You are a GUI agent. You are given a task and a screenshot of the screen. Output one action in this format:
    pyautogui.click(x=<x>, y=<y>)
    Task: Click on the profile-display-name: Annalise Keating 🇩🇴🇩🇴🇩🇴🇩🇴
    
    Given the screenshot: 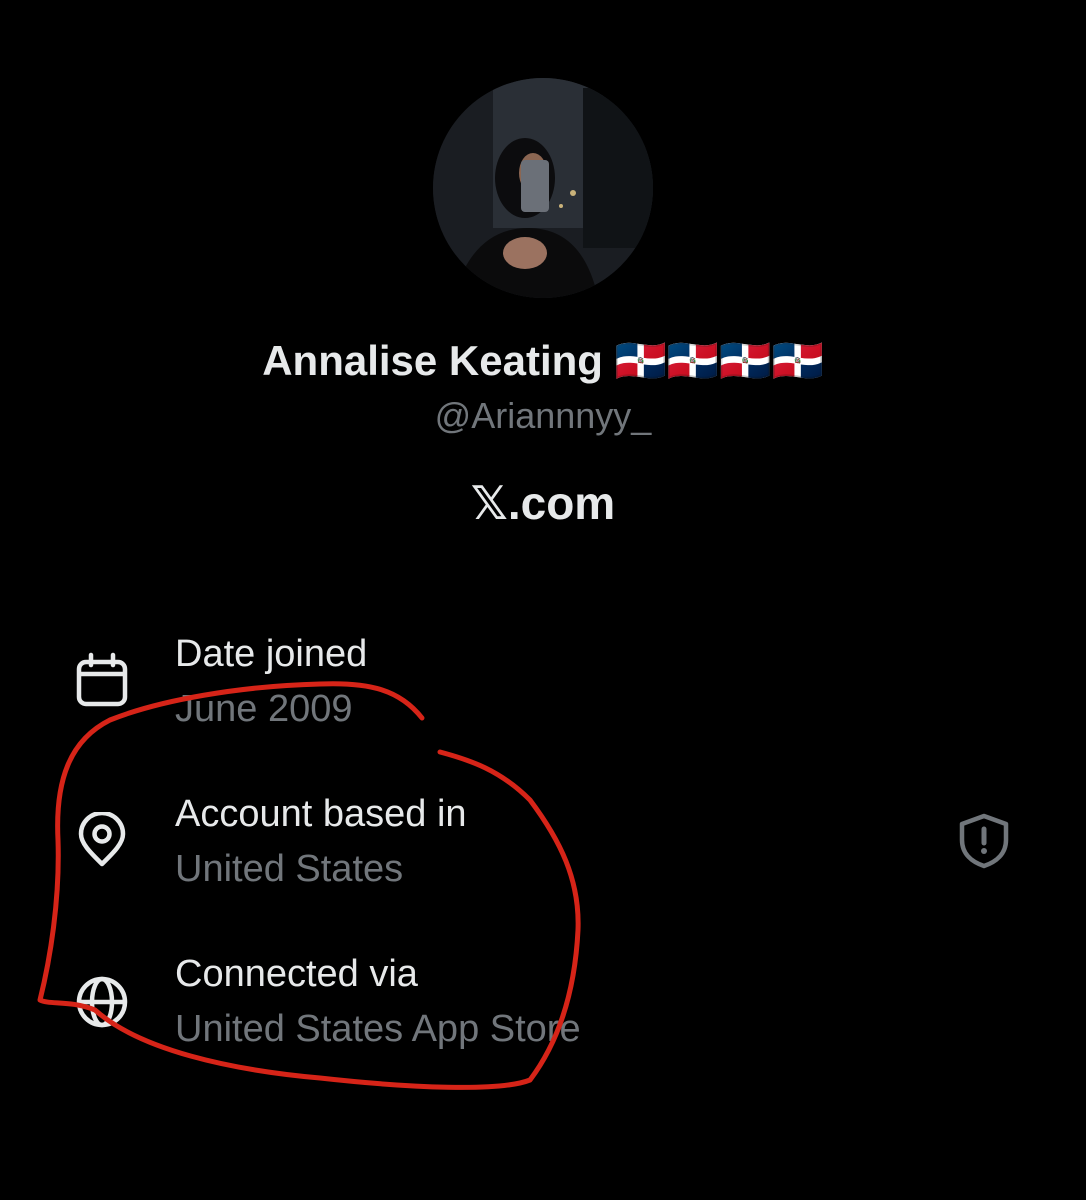 What is the action you would take?
    pyautogui.click(x=543, y=360)
    